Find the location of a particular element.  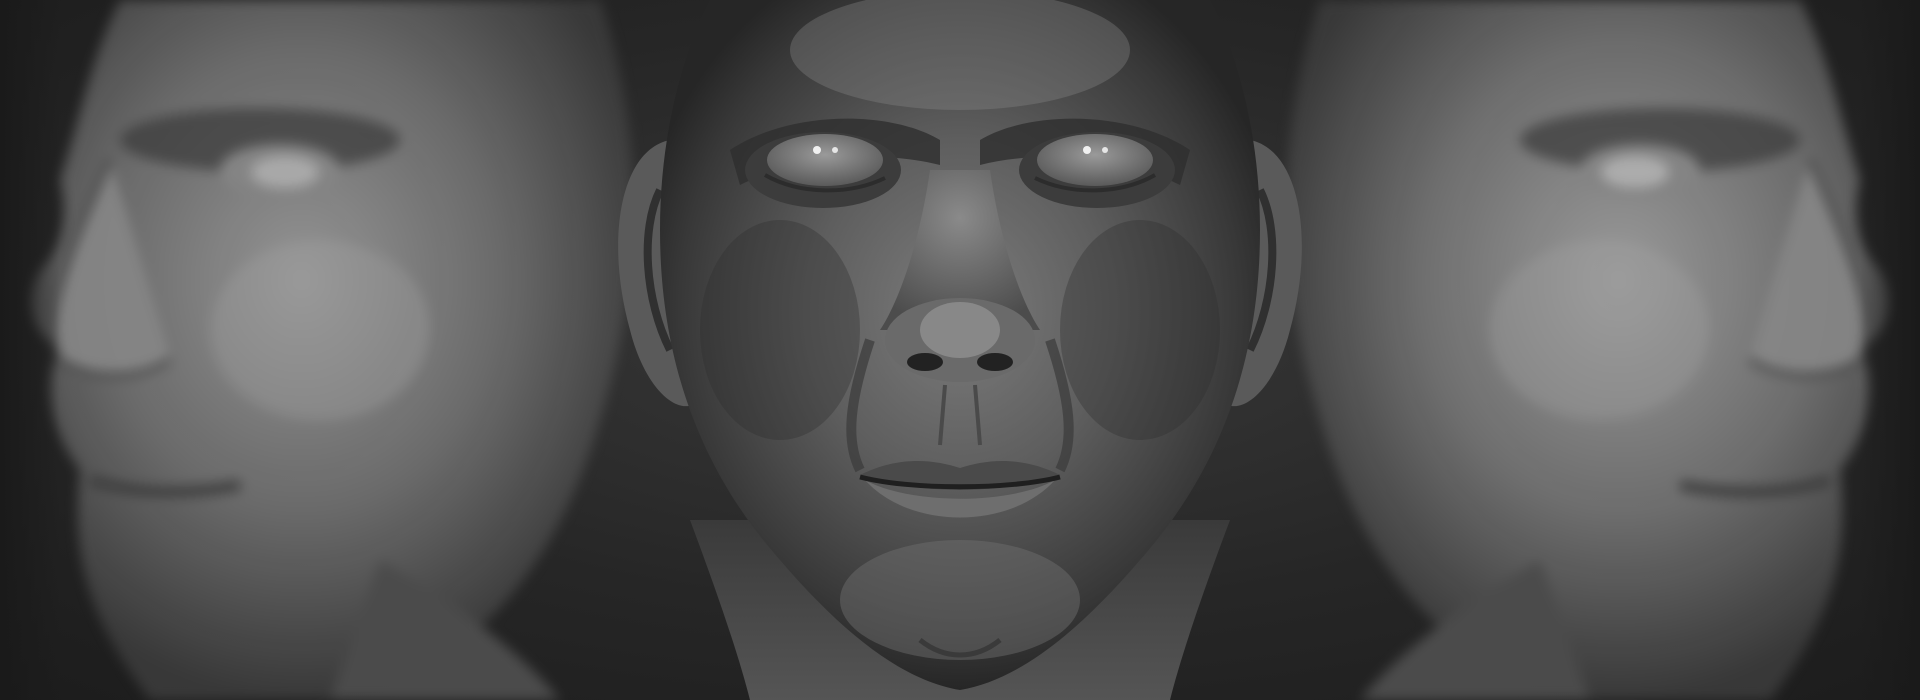

right-vignette is located at coordinates (1890, 350).